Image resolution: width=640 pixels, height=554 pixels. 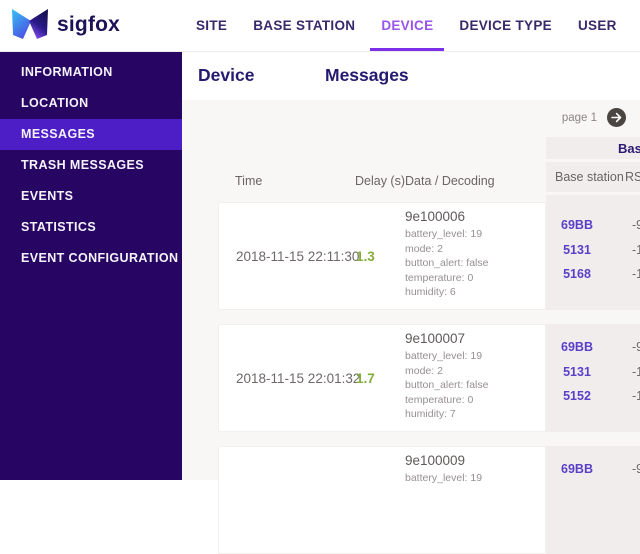 I want to click on arrow-right-icon, so click(x=616, y=117).